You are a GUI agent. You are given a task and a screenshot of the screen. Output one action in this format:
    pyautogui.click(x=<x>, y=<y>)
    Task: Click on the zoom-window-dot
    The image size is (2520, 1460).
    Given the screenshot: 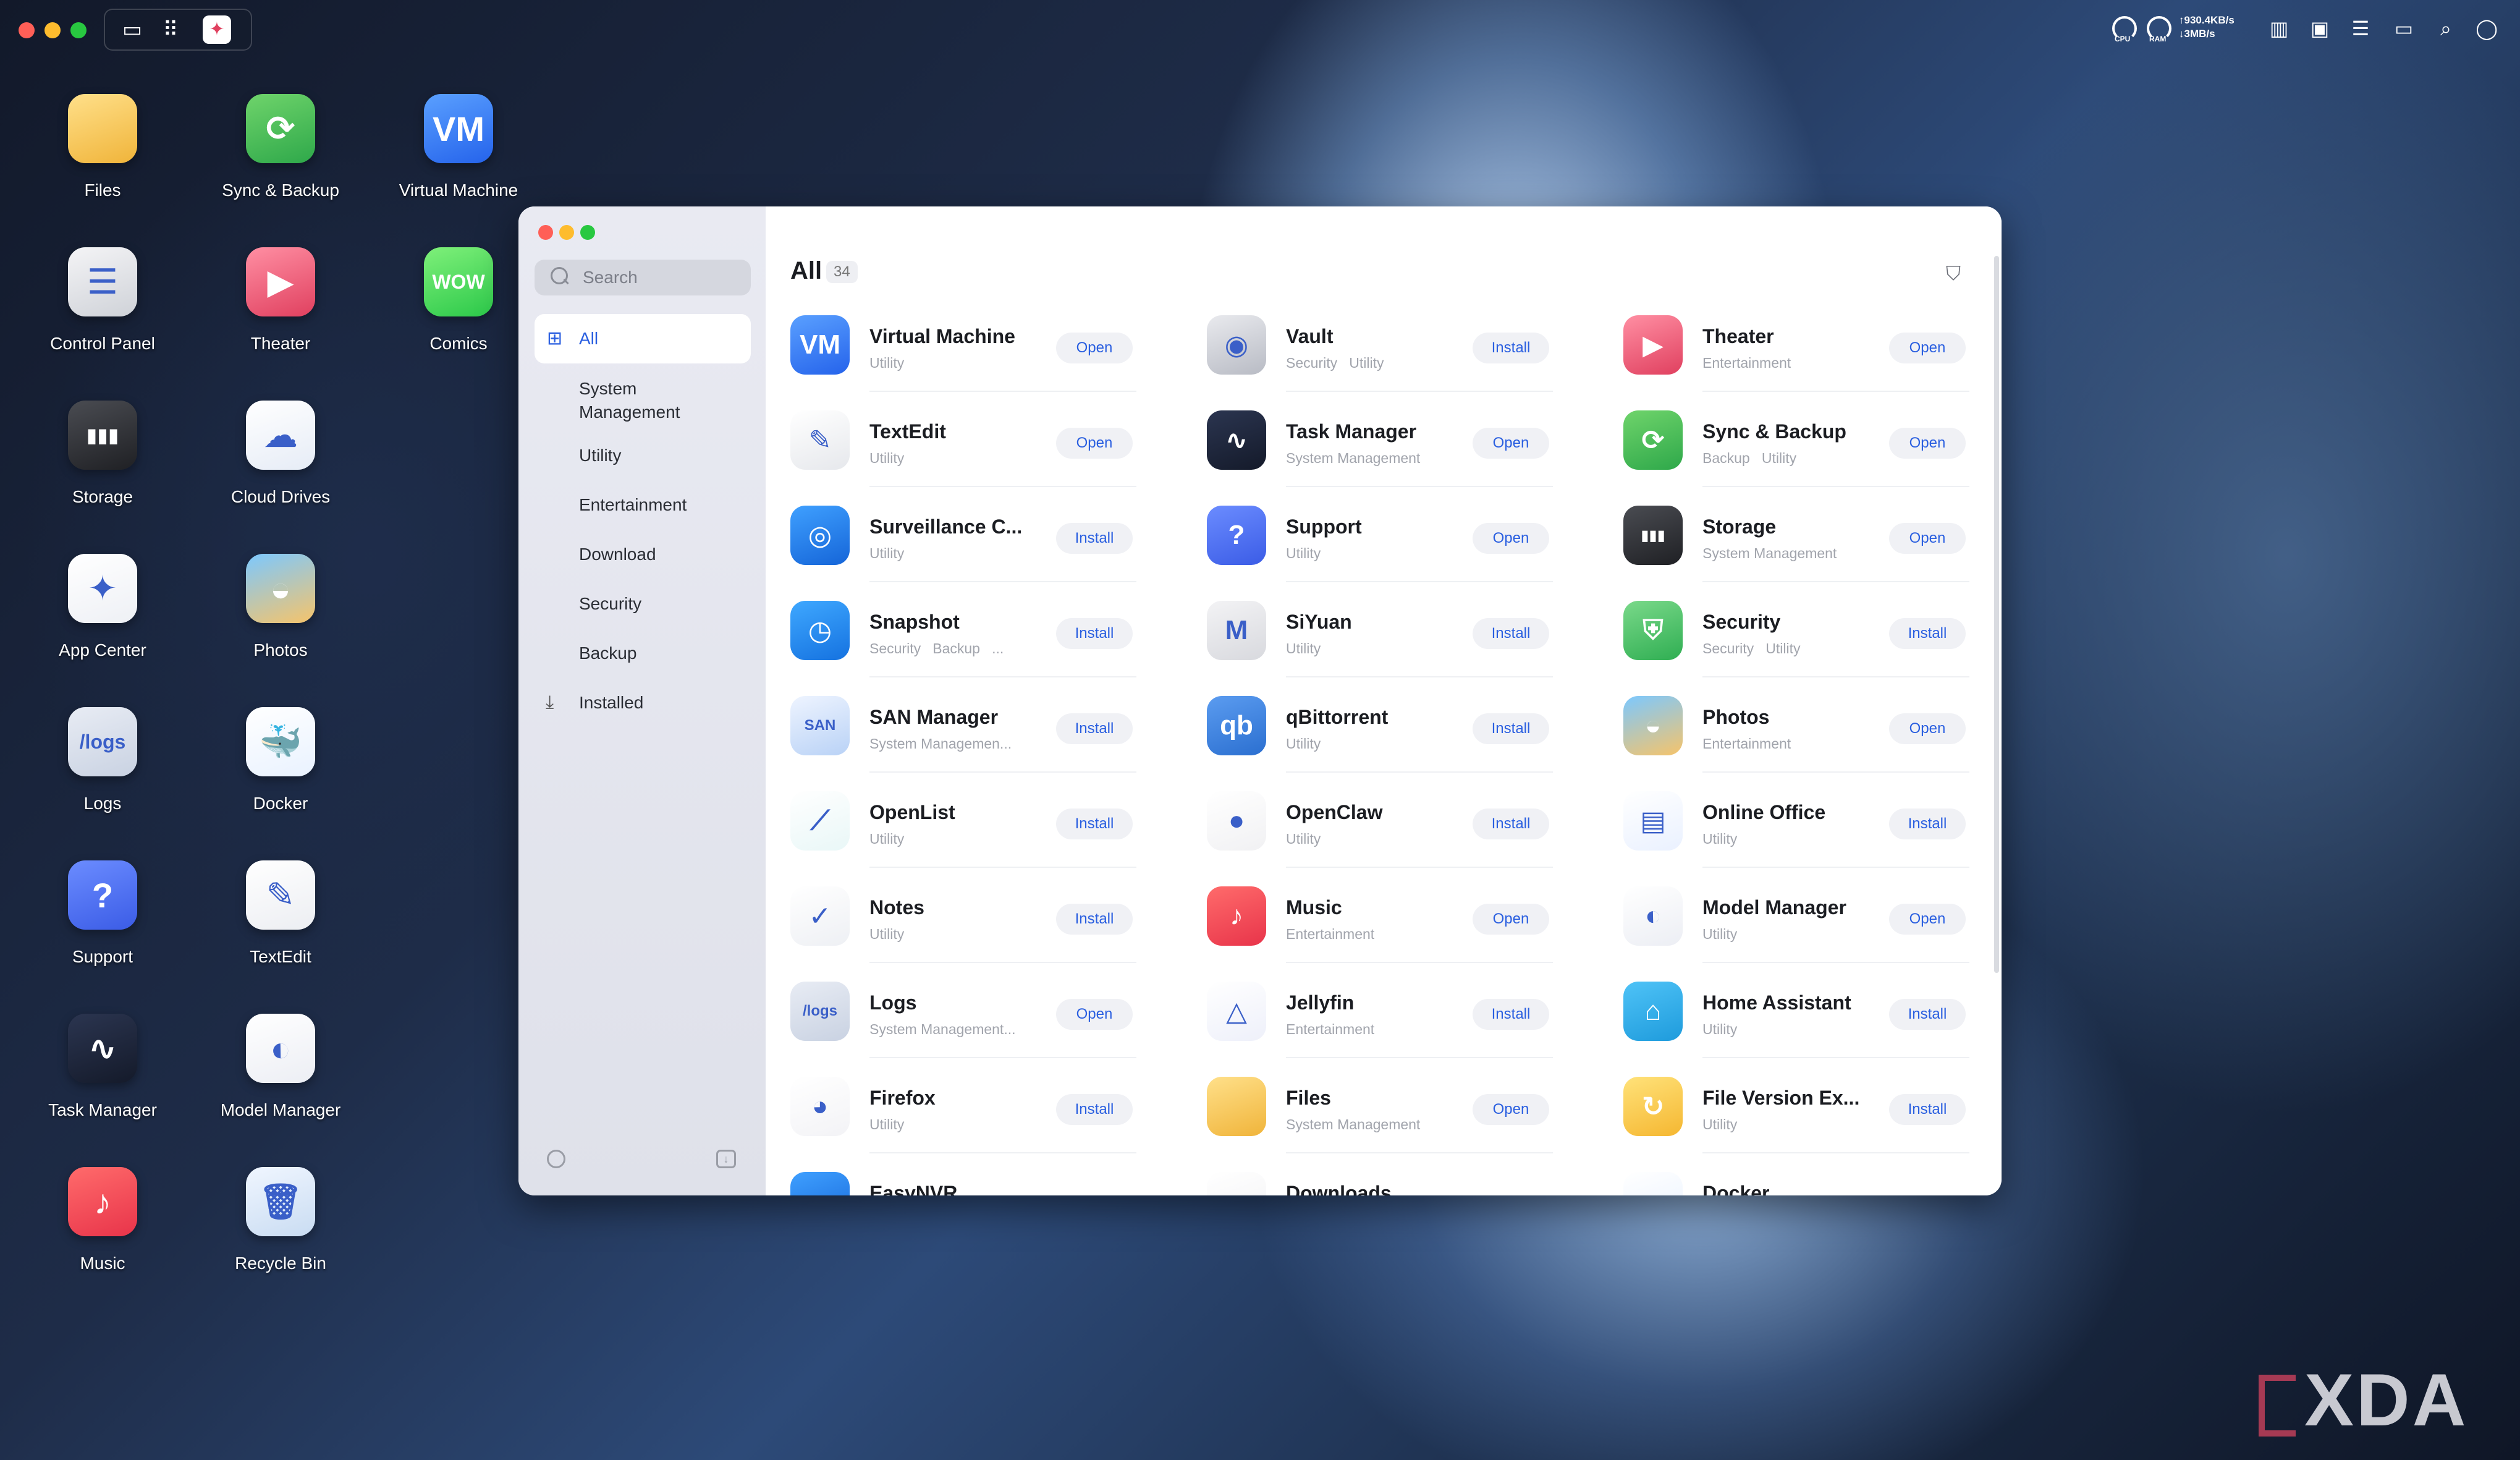 What is the action you would take?
    pyautogui.click(x=78, y=30)
    